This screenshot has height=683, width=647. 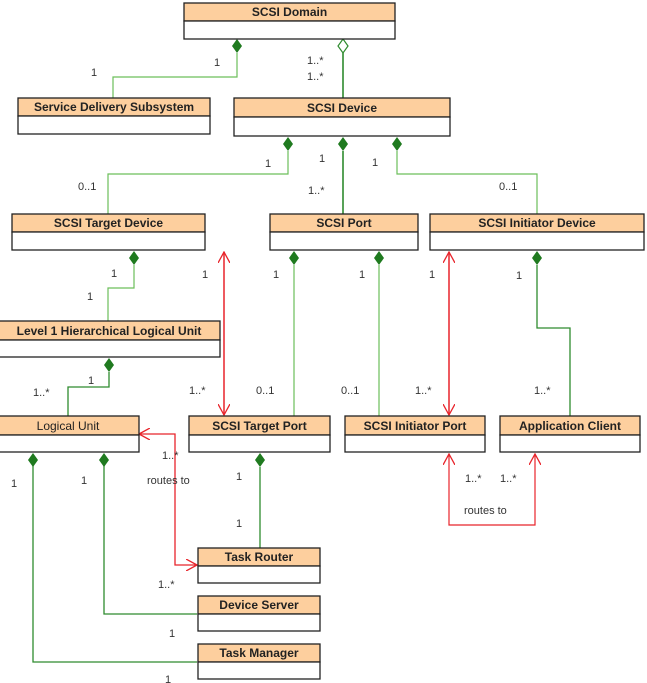 I want to click on class-title: SCSI Target Device, so click(x=108, y=223).